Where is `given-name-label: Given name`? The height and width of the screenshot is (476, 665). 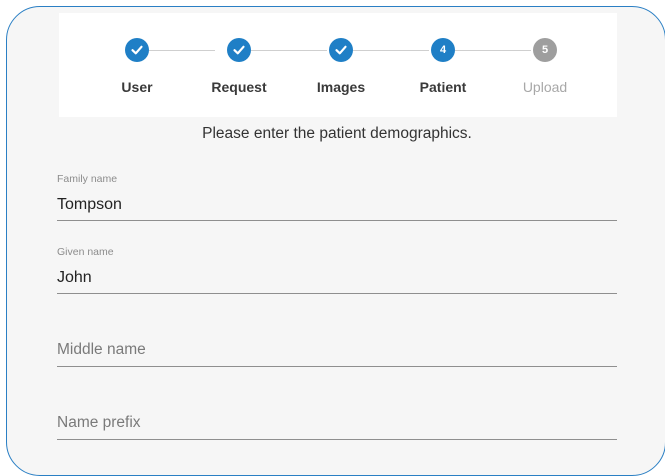
given-name-label: Given name is located at coordinates (85, 252).